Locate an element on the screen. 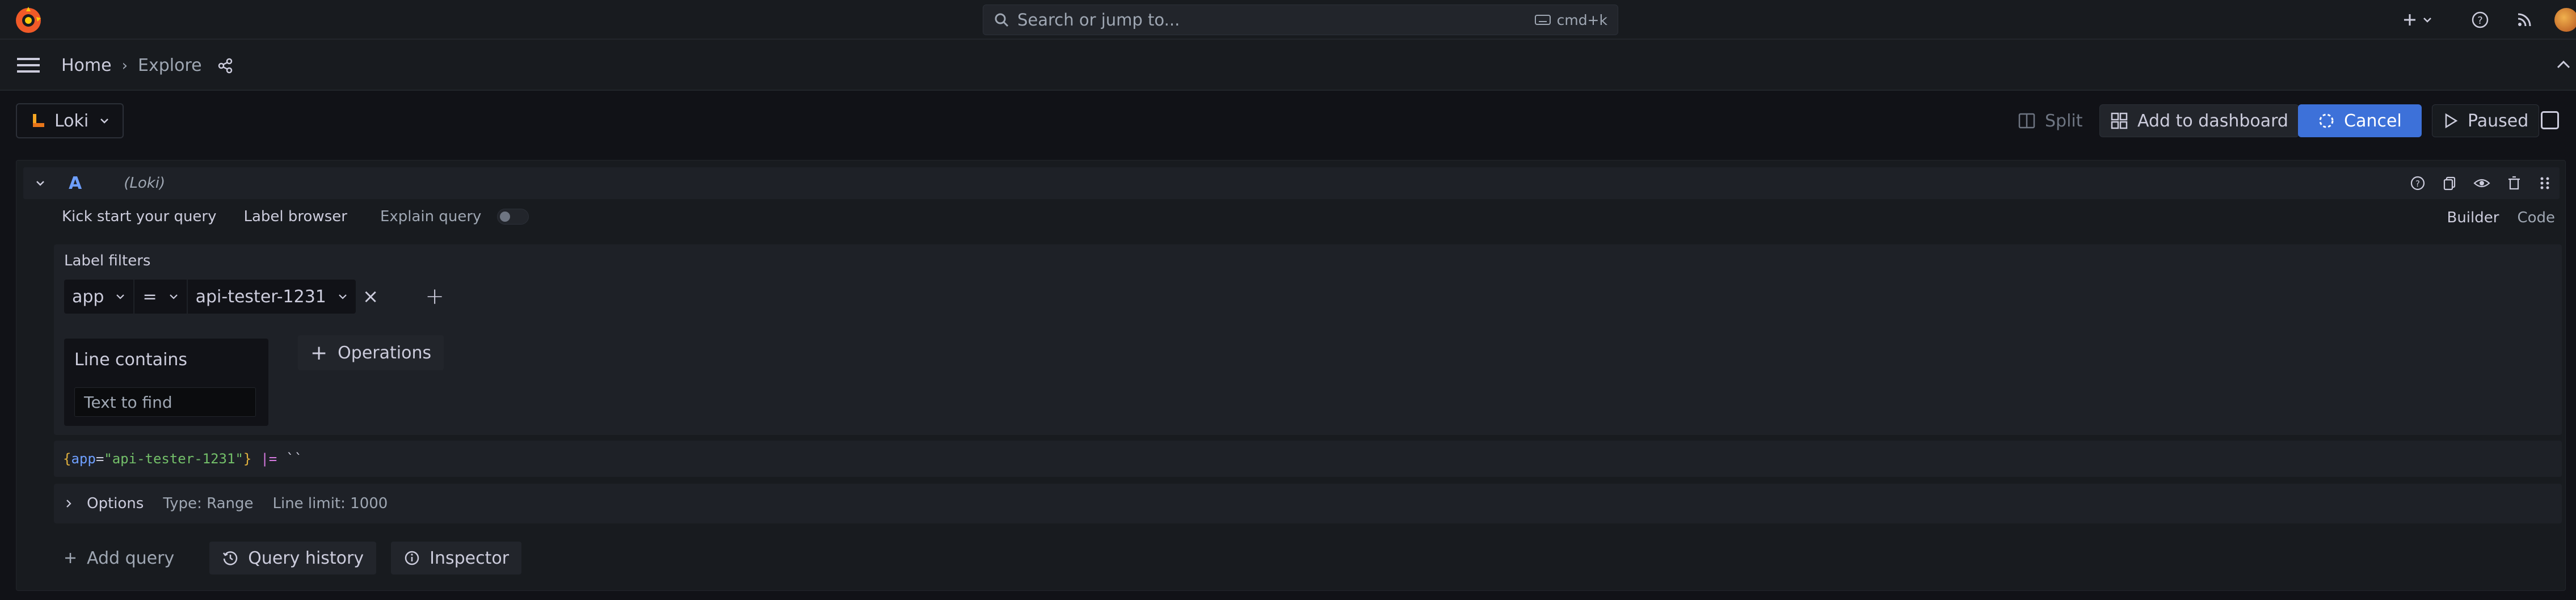 The image size is (2576, 600). value-select: api-tester-1231 is located at coordinates (271, 297).